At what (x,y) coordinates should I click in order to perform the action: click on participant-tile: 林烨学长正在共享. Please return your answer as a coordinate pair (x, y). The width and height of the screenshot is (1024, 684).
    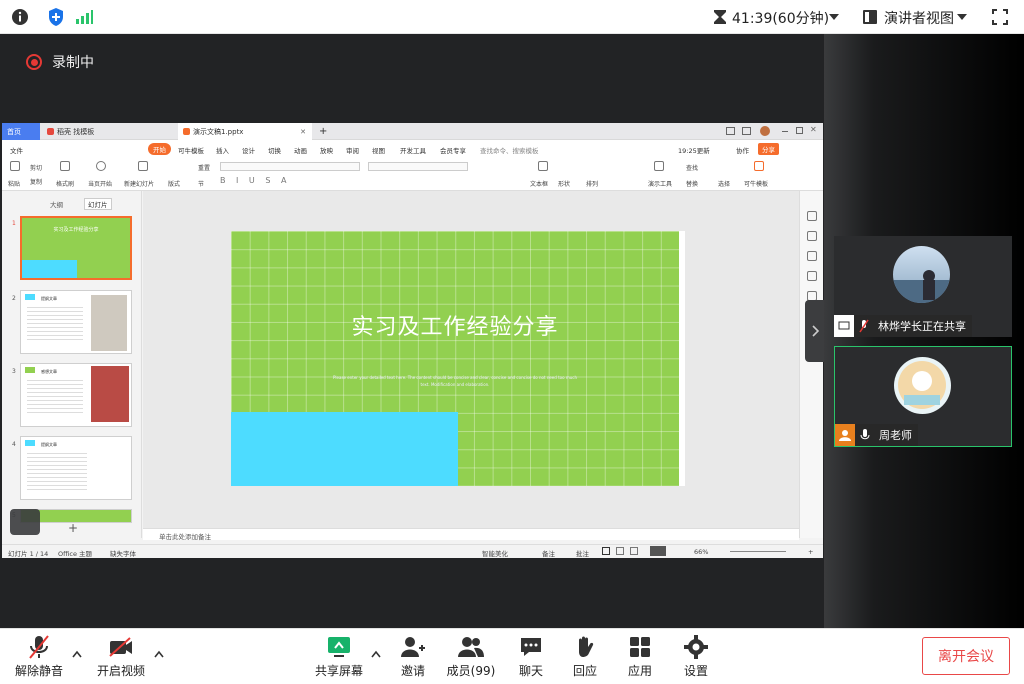
    Looking at the image, I should click on (923, 286).